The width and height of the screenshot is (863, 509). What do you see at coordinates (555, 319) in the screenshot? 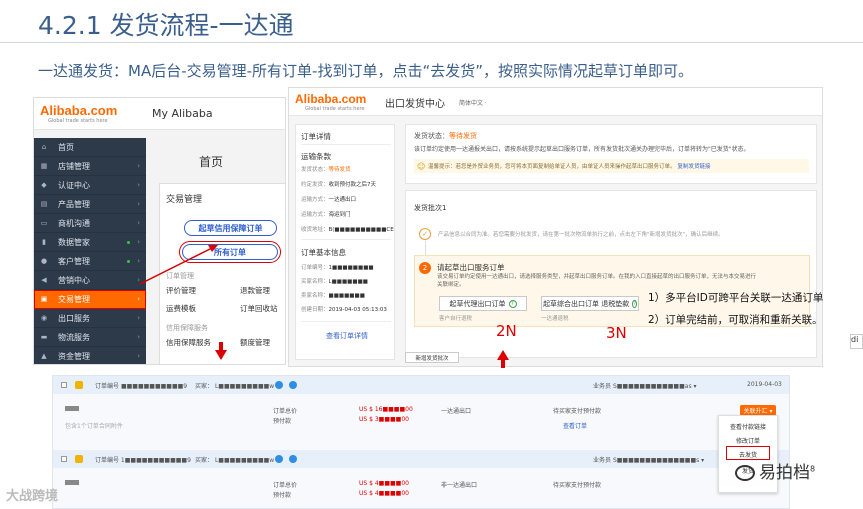
I see `combined-sub-label: 一达通退税` at bounding box center [555, 319].